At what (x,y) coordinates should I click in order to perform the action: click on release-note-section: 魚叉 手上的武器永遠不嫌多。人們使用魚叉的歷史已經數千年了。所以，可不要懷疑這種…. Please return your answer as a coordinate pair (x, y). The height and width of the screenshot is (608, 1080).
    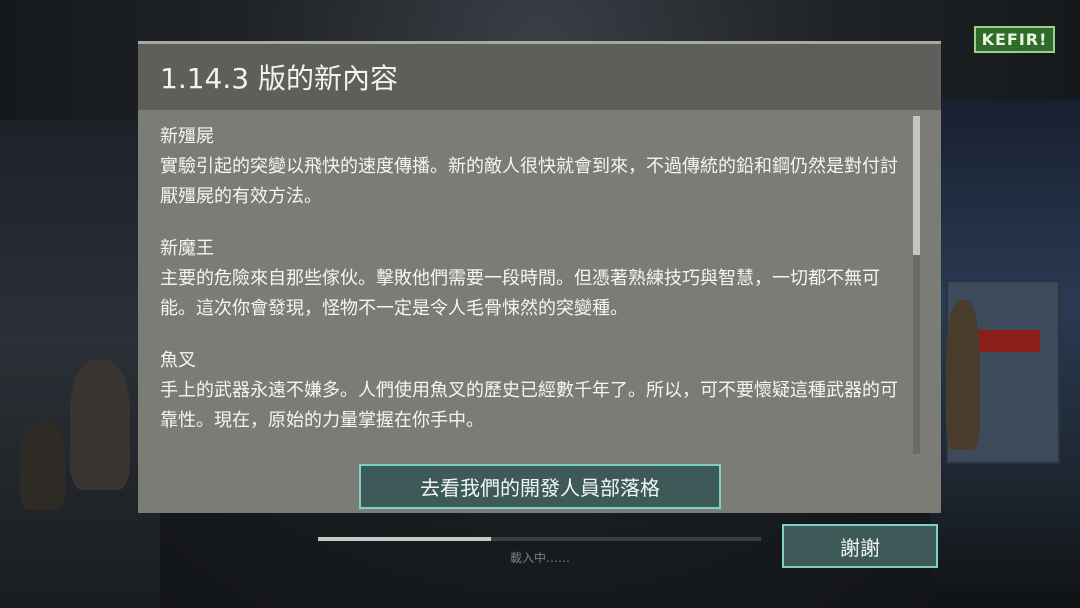
    Looking at the image, I should click on (536, 391).